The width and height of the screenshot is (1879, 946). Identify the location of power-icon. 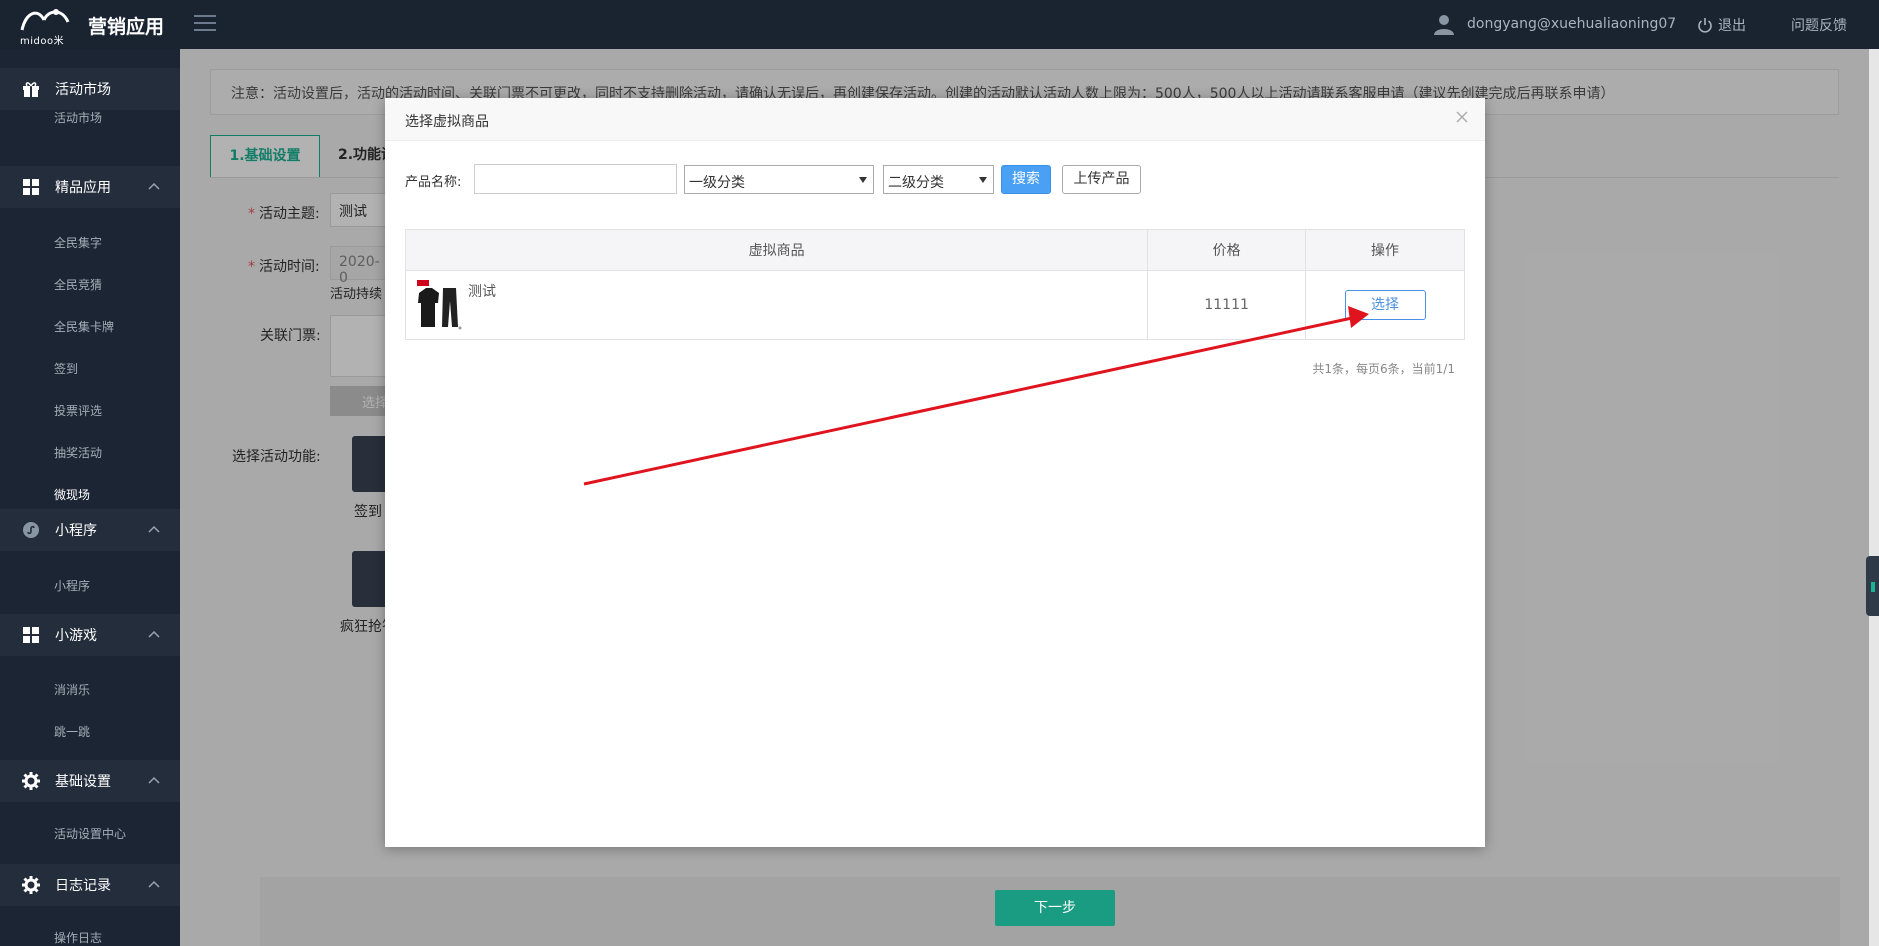
(1705, 25).